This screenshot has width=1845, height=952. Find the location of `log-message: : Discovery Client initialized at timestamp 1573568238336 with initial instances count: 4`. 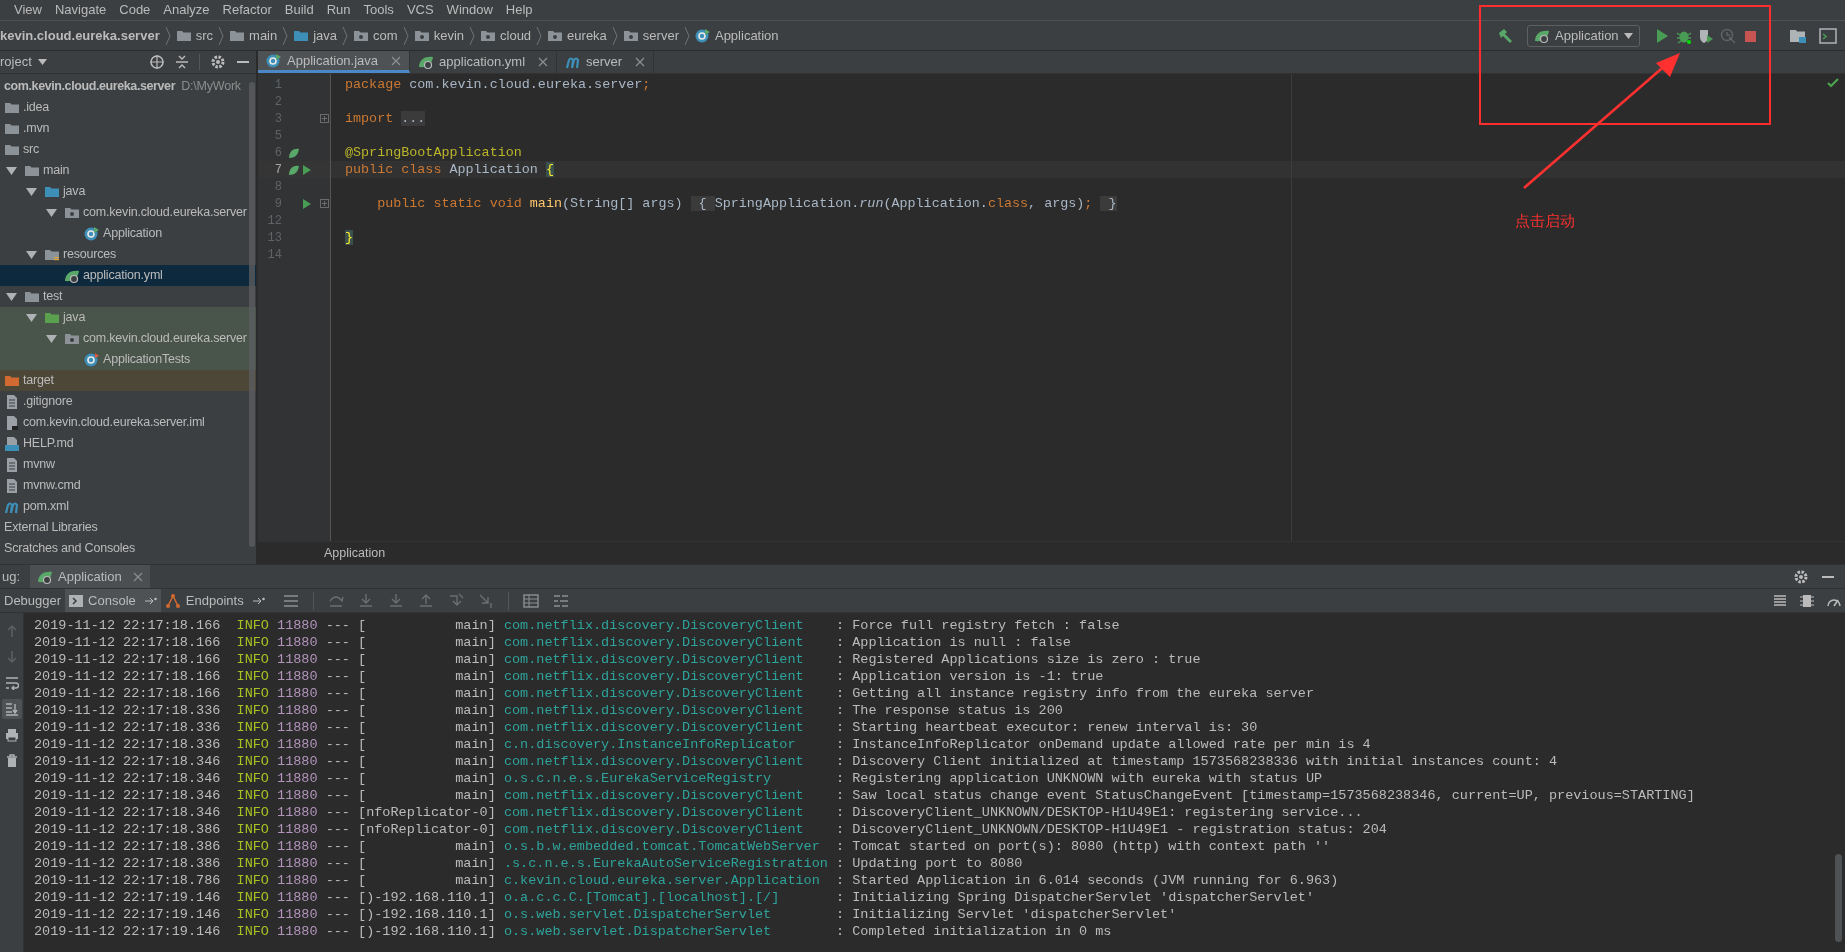

log-message: : Discovery Client initialized at timestamp 1573568238336 with initial instances count: 4 is located at coordinates (1197, 761).